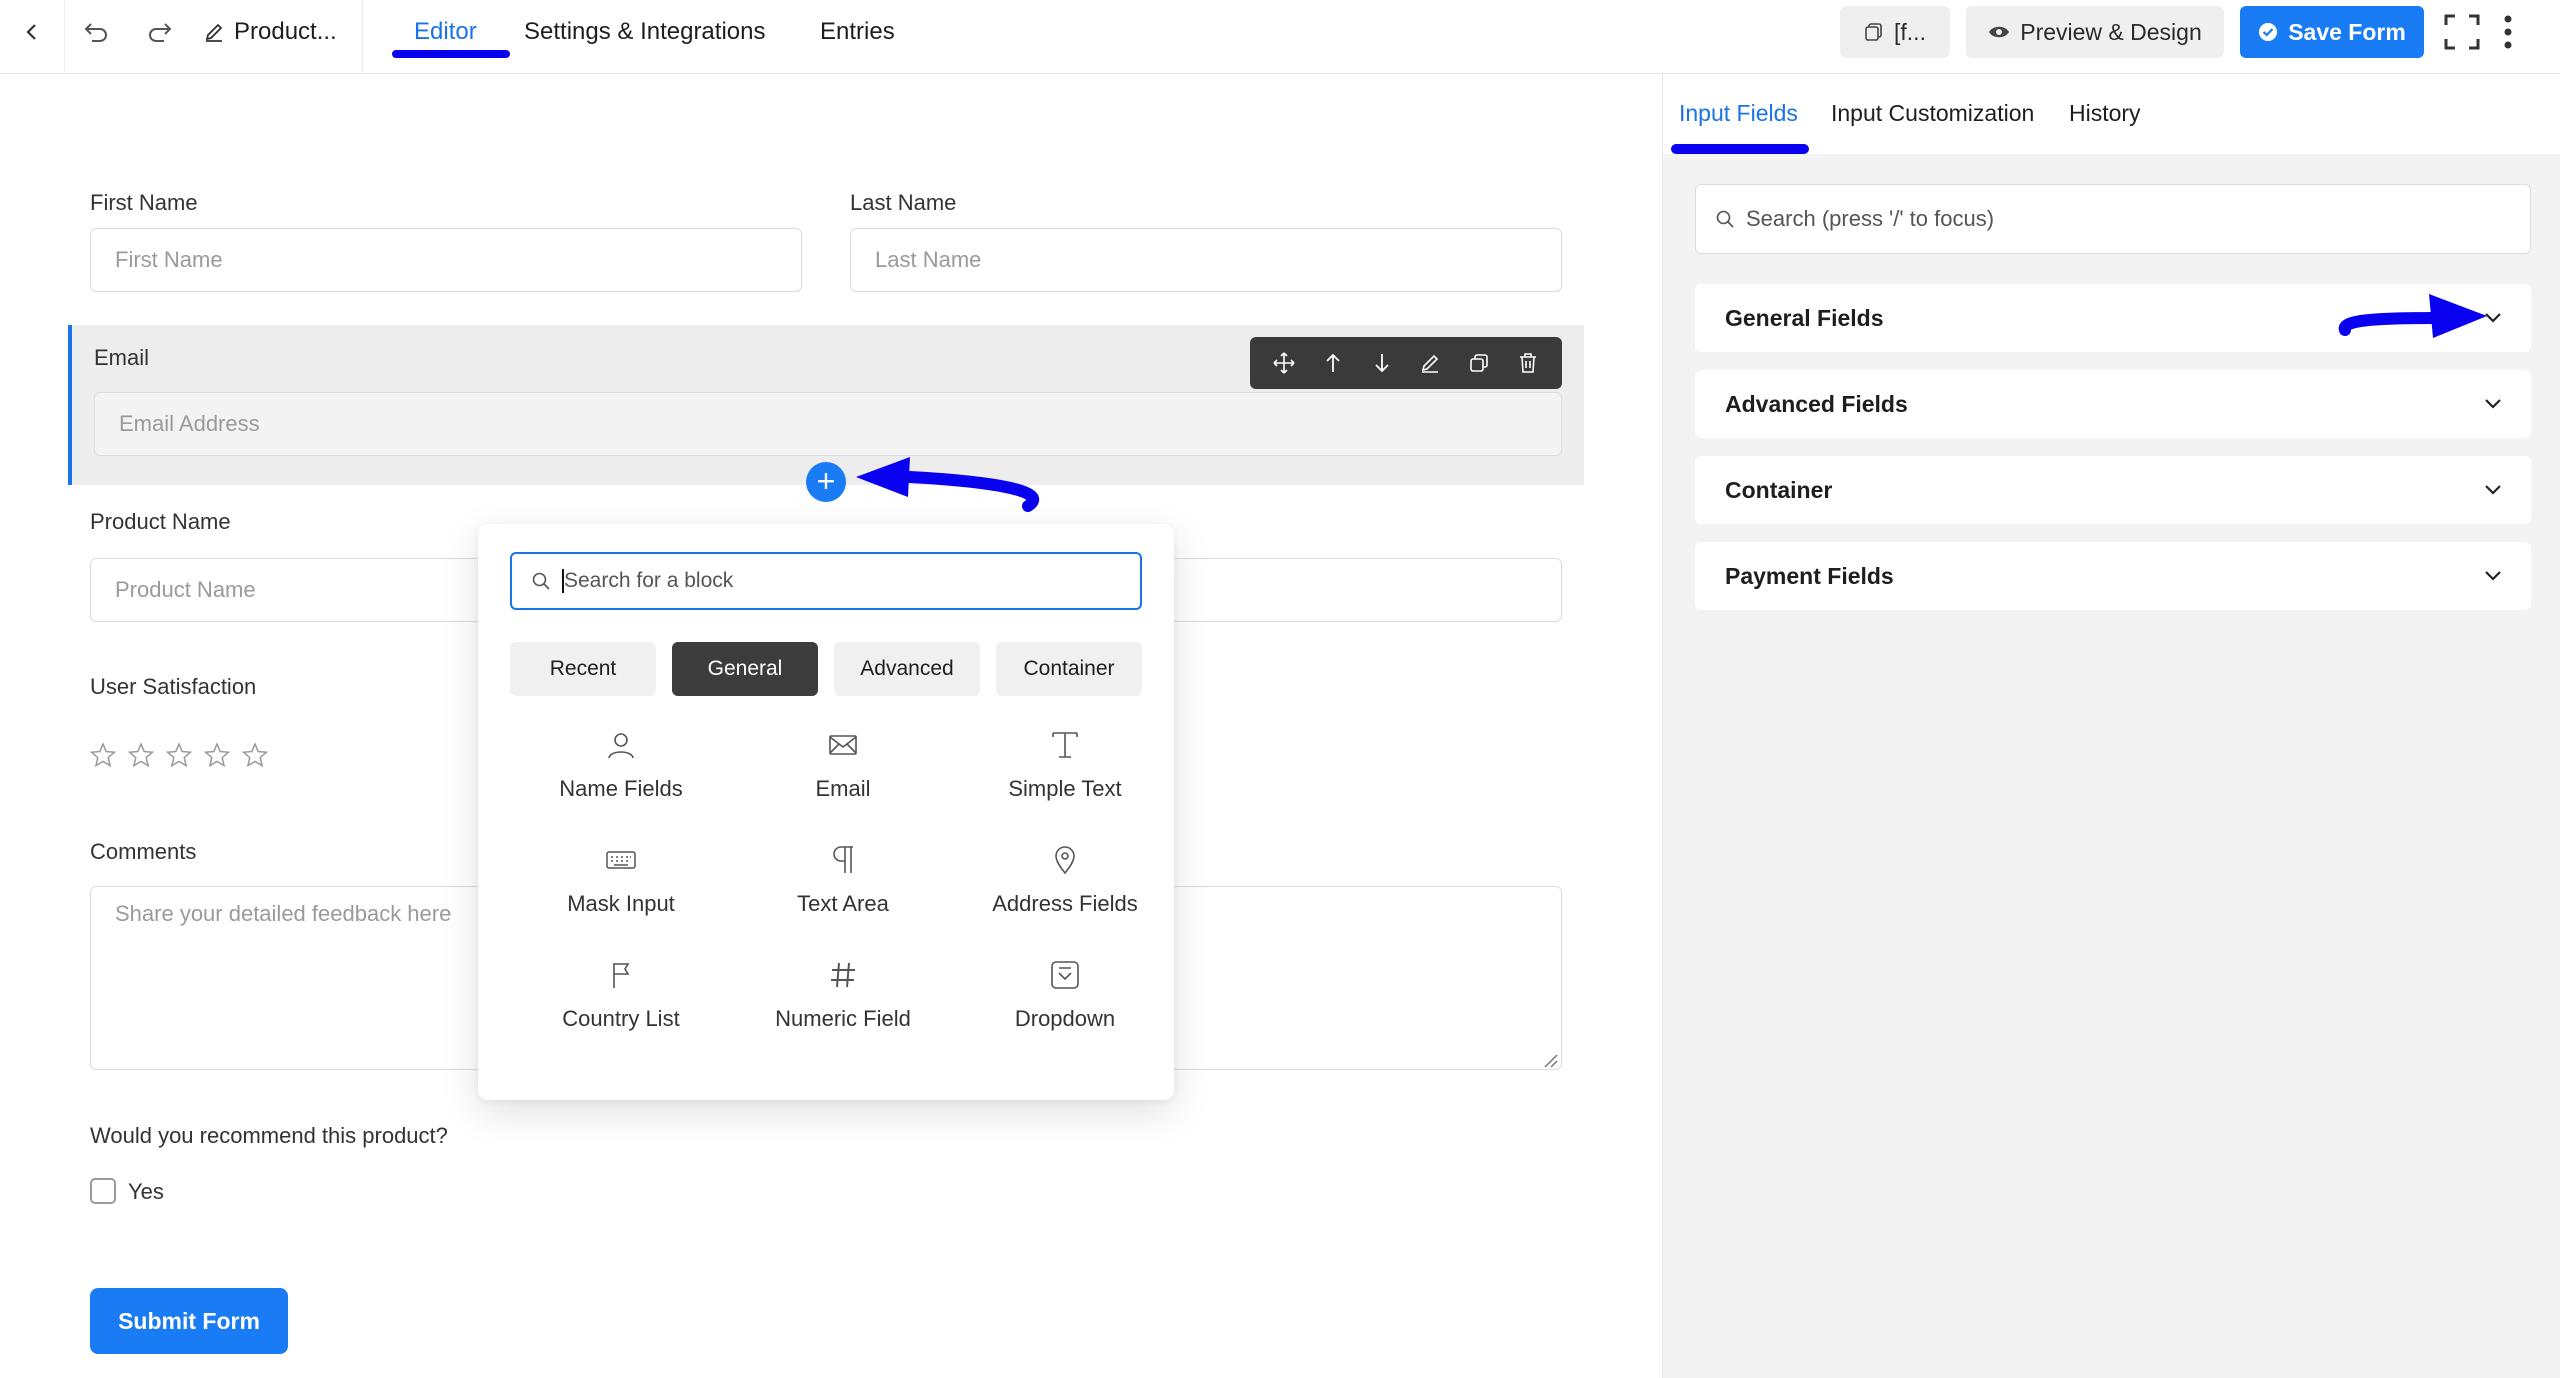 The image size is (2560, 1378). What do you see at coordinates (1382, 363) in the screenshot?
I see `arrow-down-icon` at bounding box center [1382, 363].